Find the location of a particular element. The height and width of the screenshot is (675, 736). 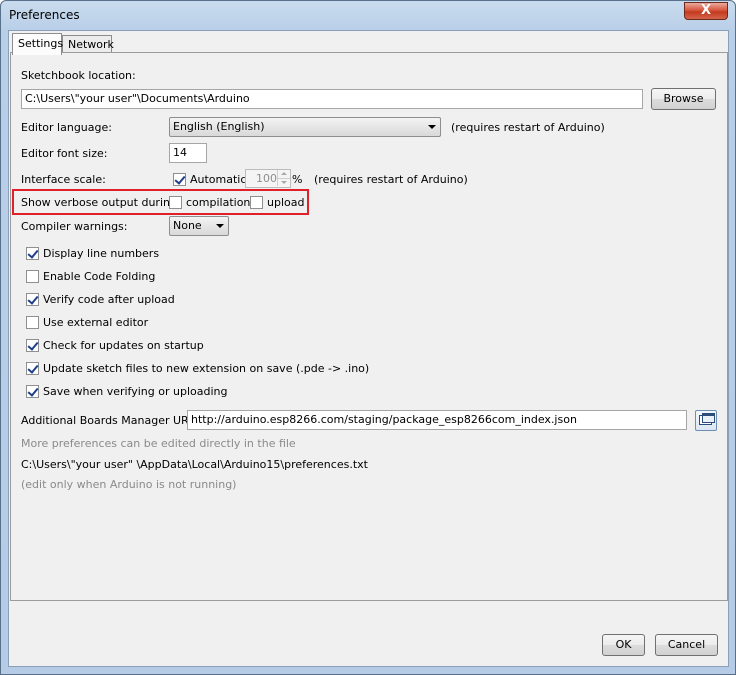

option-label: Check for updates on startup is located at coordinates (123, 345).